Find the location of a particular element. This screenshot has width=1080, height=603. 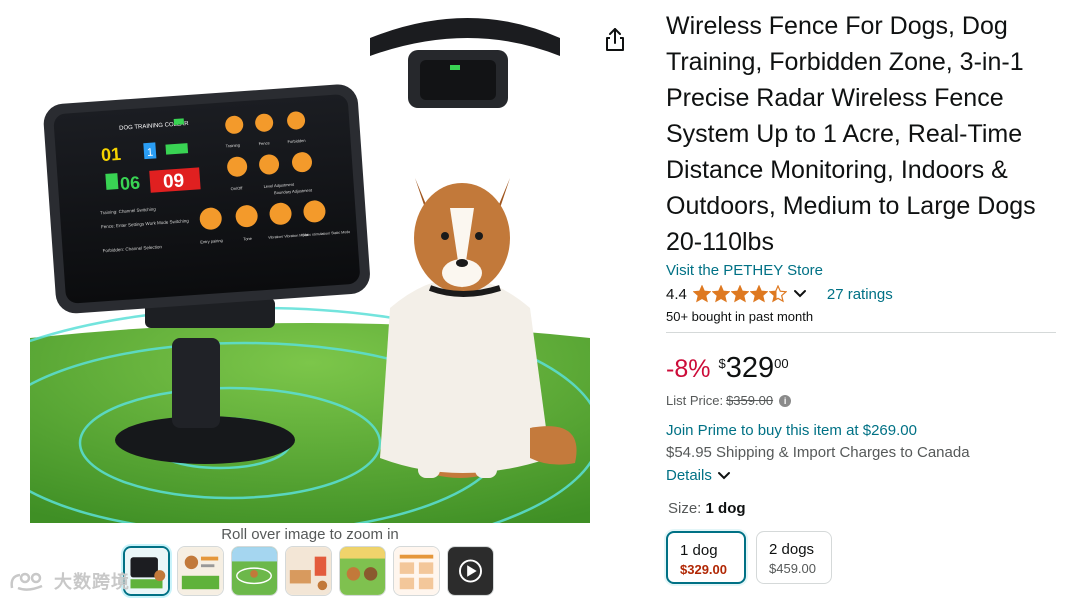

thumbnail-video is located at coordinates (470, 571).